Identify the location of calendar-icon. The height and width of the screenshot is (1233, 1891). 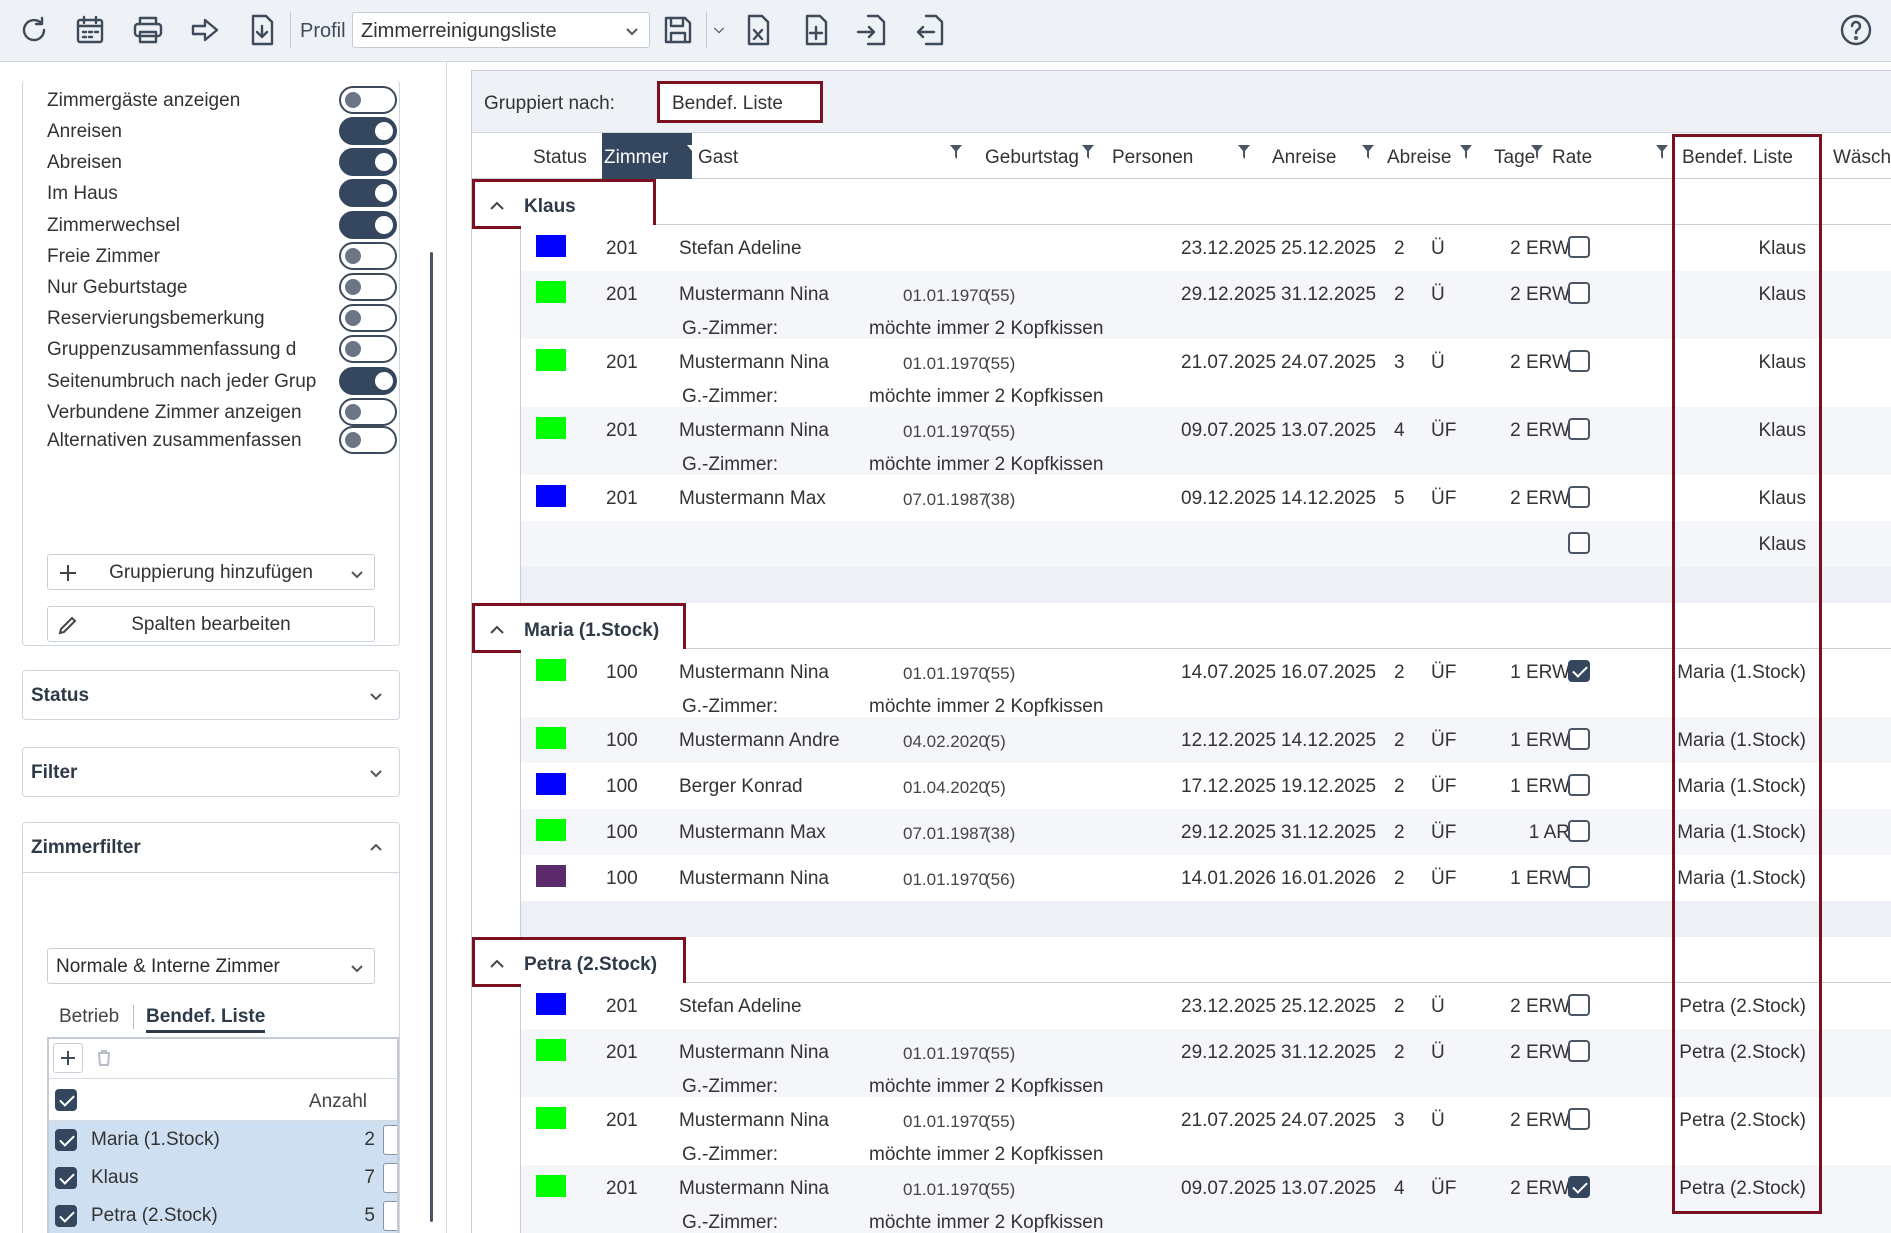
(90, 30).